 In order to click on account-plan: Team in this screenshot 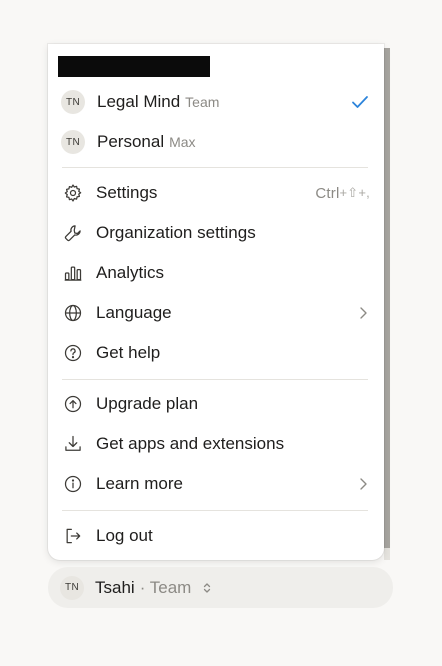, I will do `click(202, 102)`.